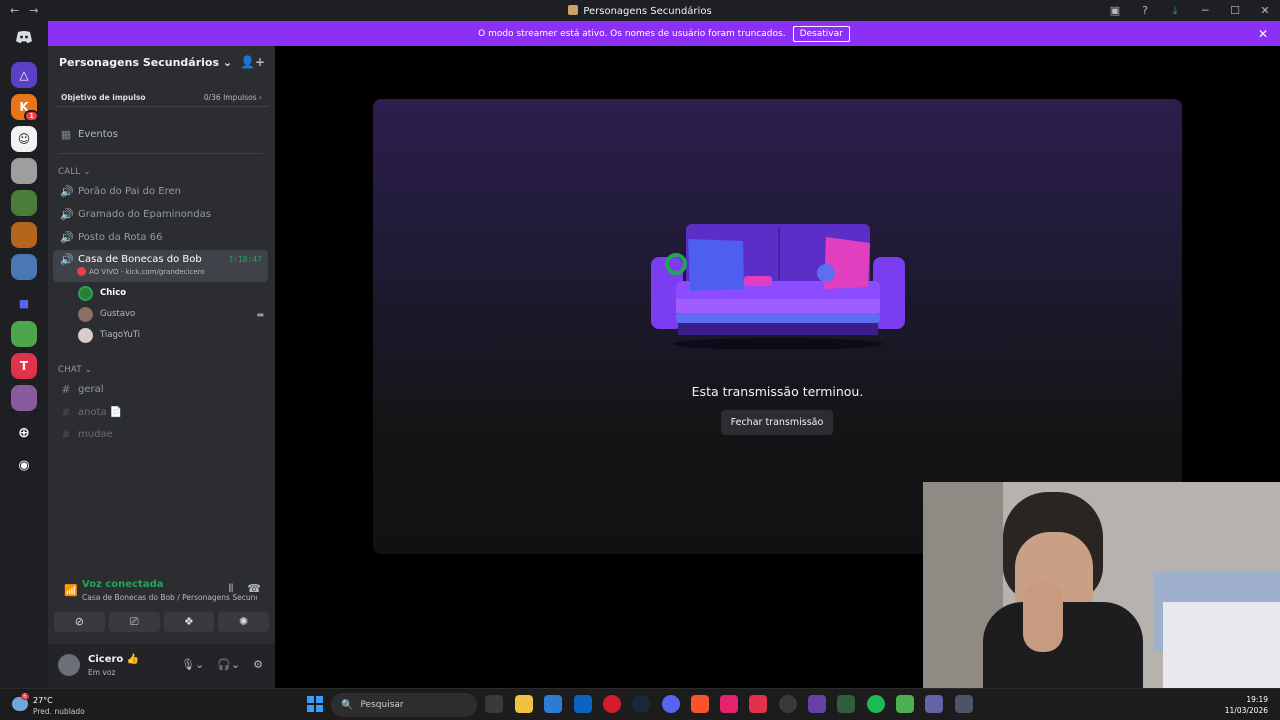  What do you see at coordinates (24, 10) in the screenshot?
I see `nav-buttons: ← →` at bounding box center [24, 10].